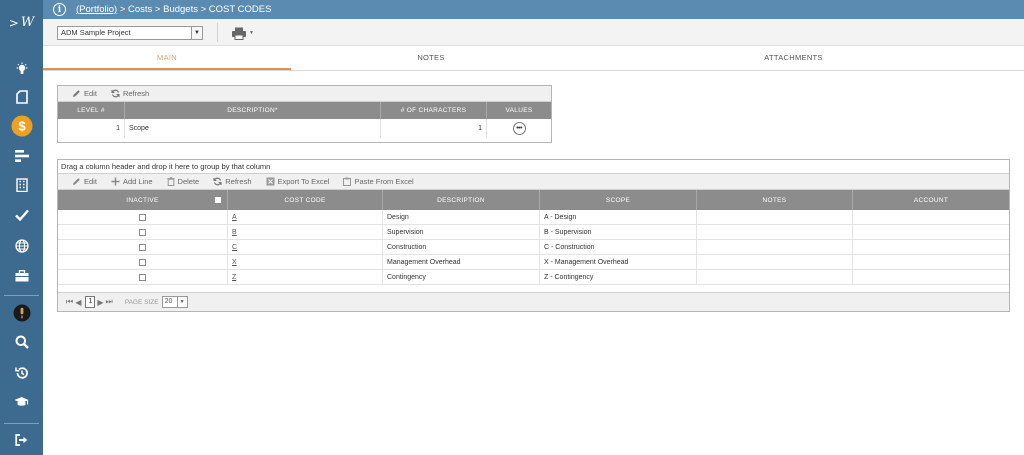  Describe the element at coordinates (21, 97) in the screenshot. I see `document-icon` at that location.